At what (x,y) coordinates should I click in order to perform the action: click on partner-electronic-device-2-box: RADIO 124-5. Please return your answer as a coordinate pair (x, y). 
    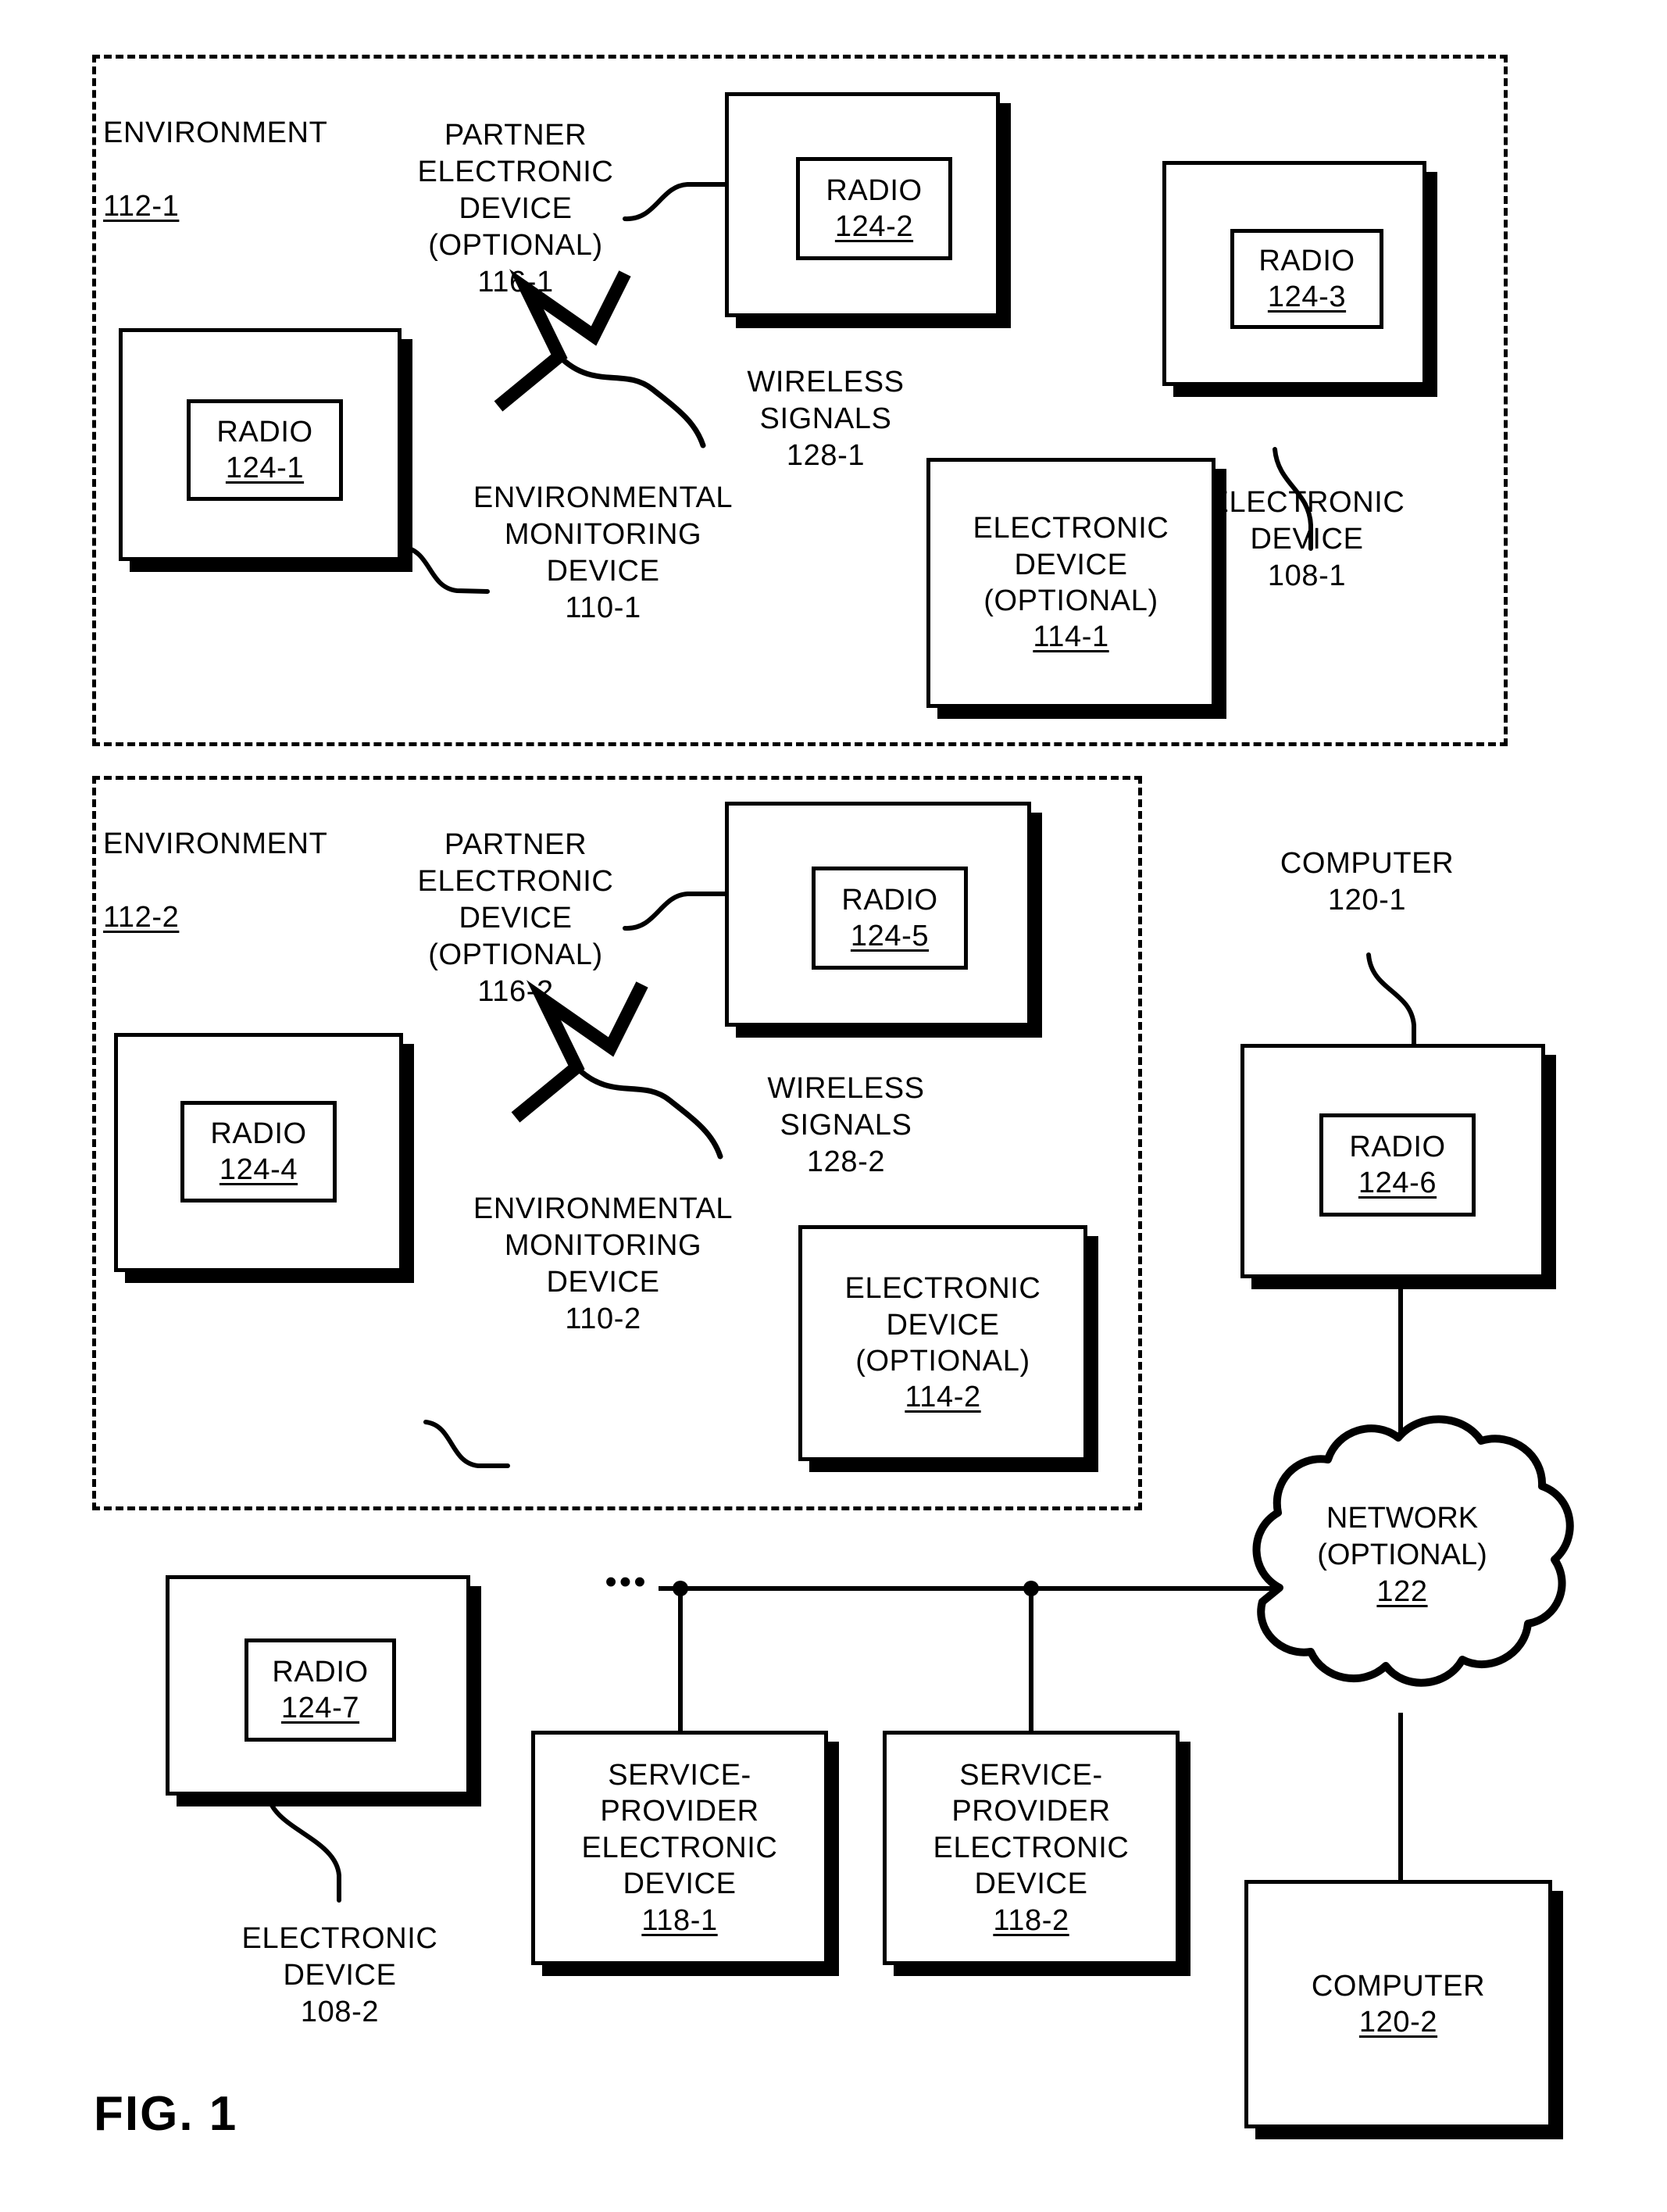
    Looking at the image, I should click on (878, 914).